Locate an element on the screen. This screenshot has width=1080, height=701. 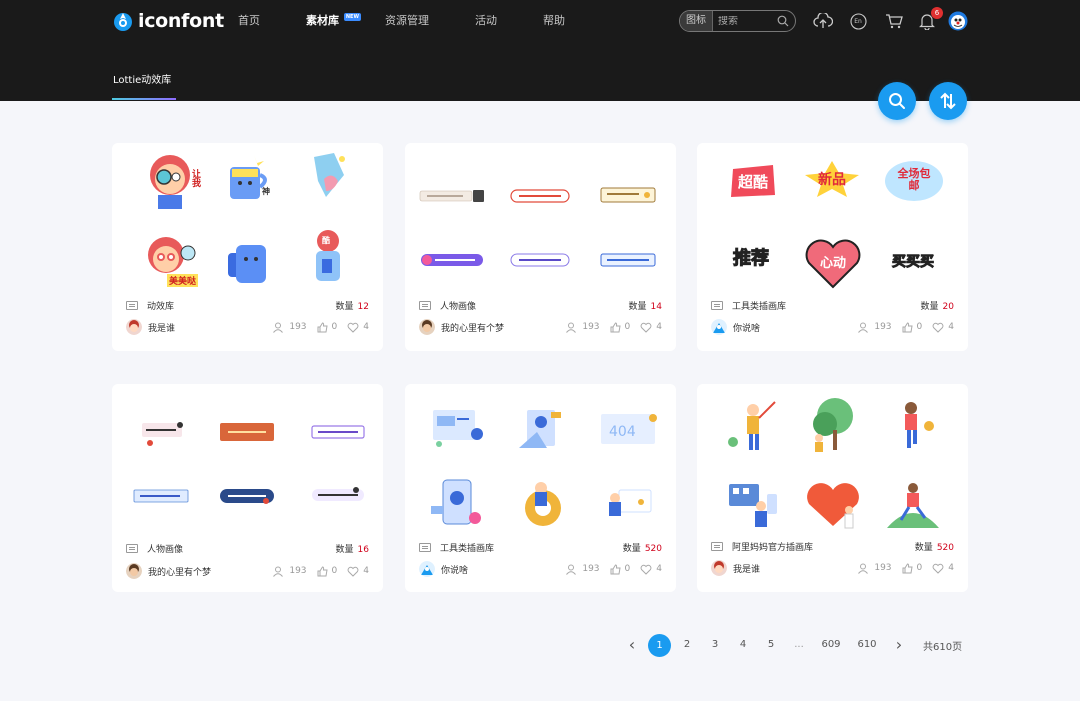
item-count: 数量 520 is located at coordinates (934, 546).